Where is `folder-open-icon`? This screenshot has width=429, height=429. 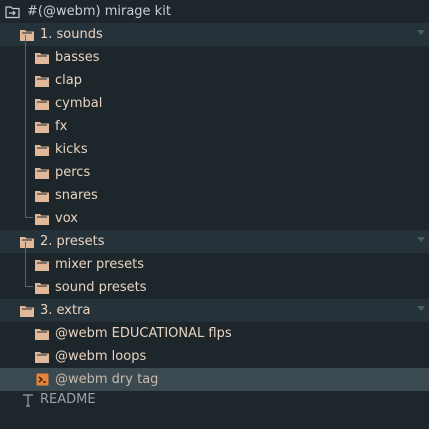 folder-open-icon is located at coordinates (12, 11).